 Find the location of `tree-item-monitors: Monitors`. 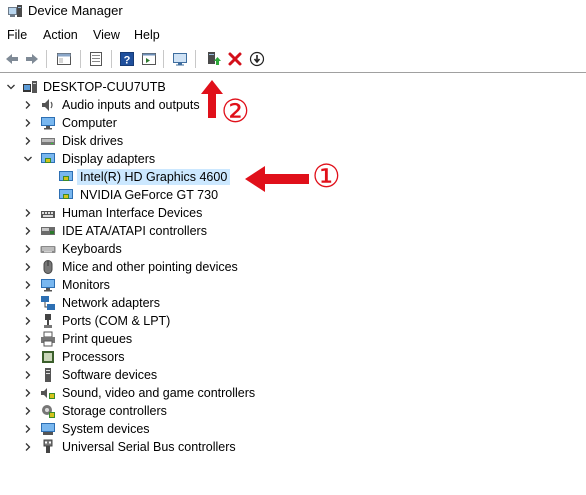

tree-item-monitors: Monitors is located at coordinates (293, 285).